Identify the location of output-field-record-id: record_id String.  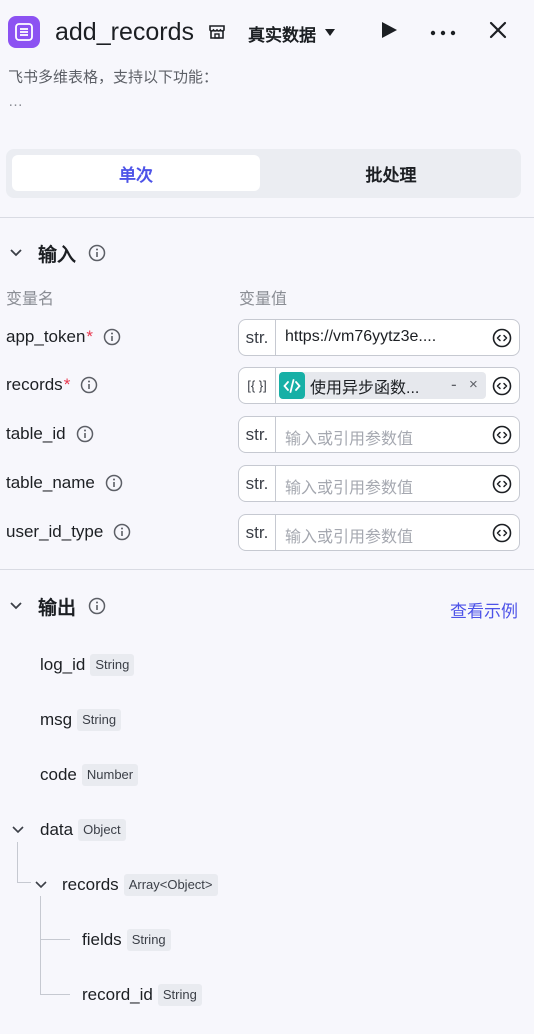
(142, 995).